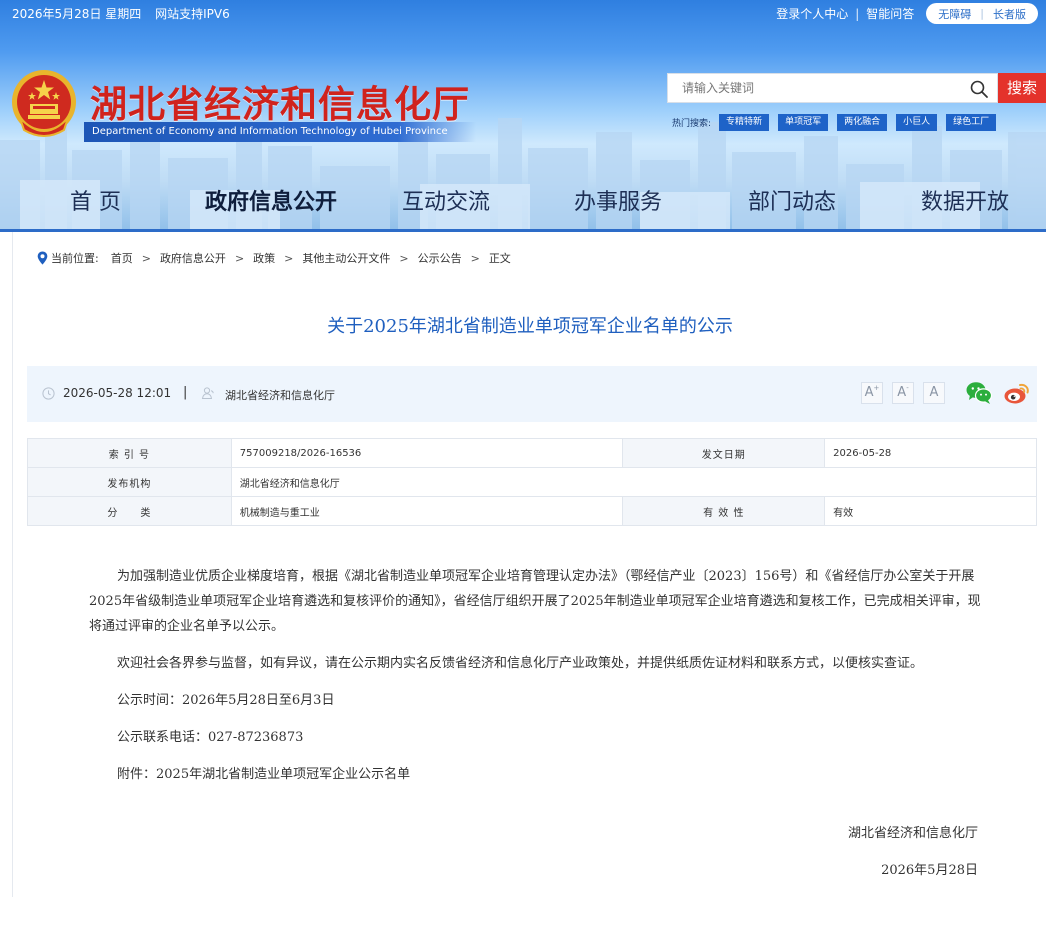 This screenshot has height=928, width=1046. Describe the element at coordinates (917, 122) in the screenshot. I see `hot-tag-xiaojuren: 小巨人` at that location.